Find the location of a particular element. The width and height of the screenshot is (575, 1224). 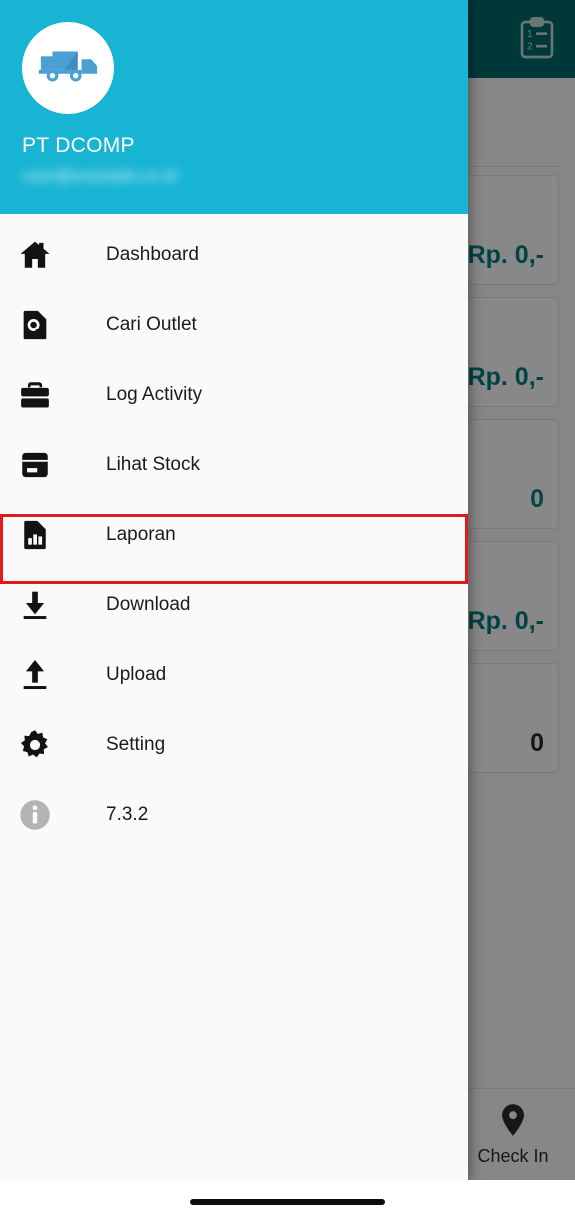

bottom-nav-label: Check In is located at coordinates (513, 1155).